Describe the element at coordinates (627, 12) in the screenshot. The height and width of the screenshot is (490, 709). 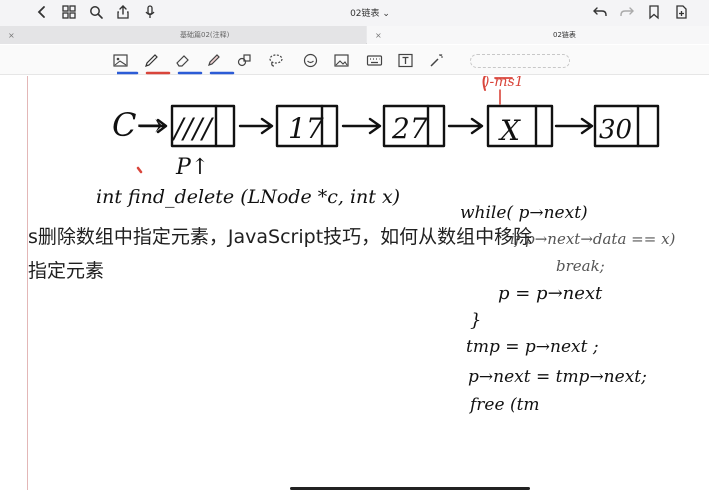
I see `redo-icon` at that location.